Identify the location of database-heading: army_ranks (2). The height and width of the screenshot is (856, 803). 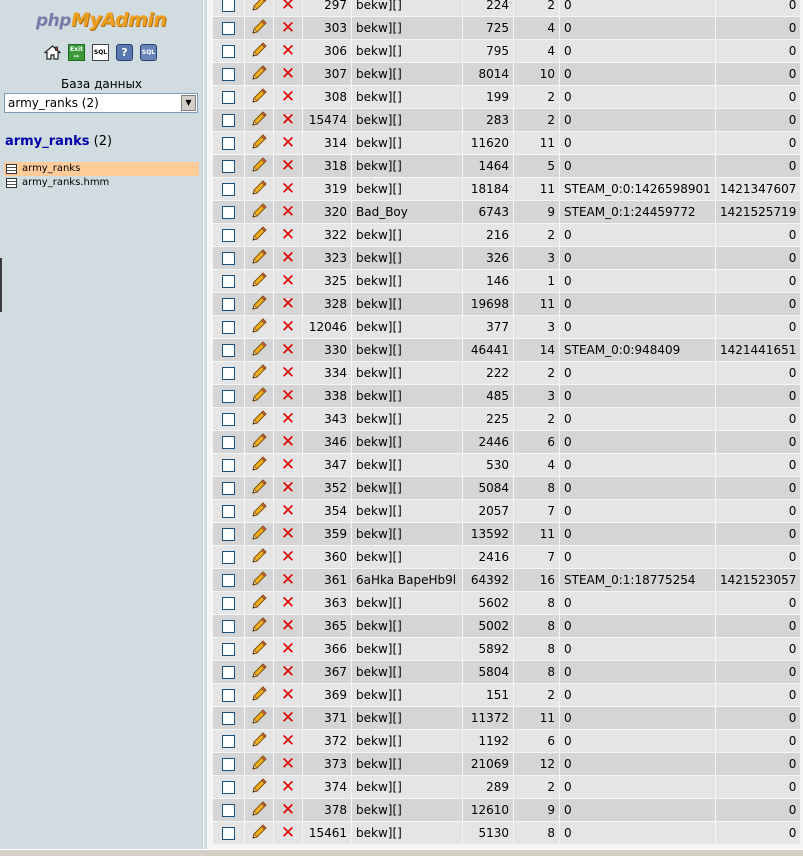
(58, 141).